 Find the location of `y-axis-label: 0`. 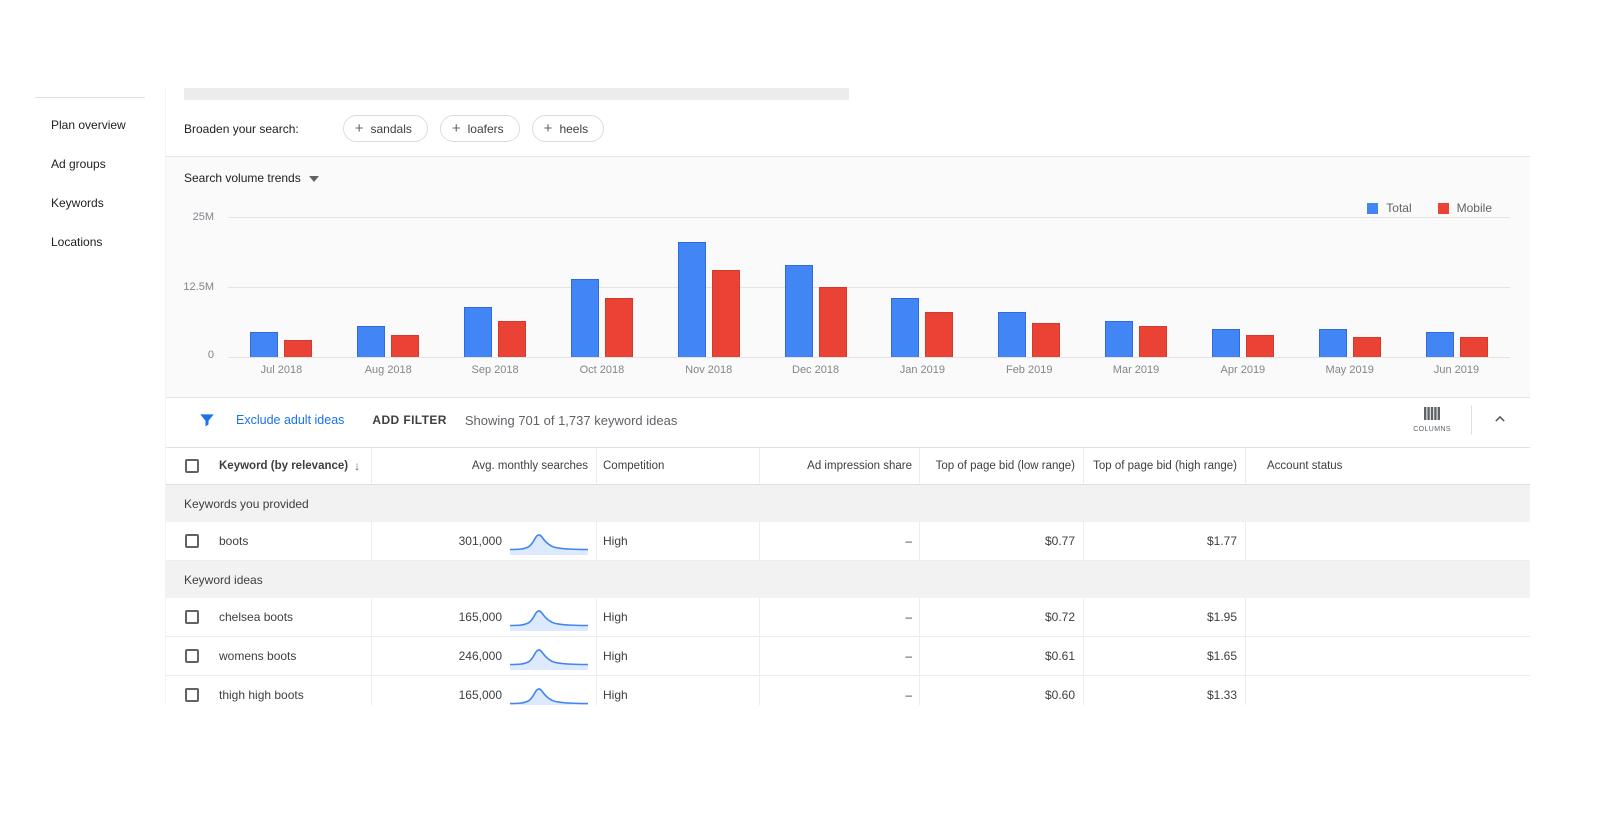

y-axis-label: 0 is located at coordinates (210, 355).